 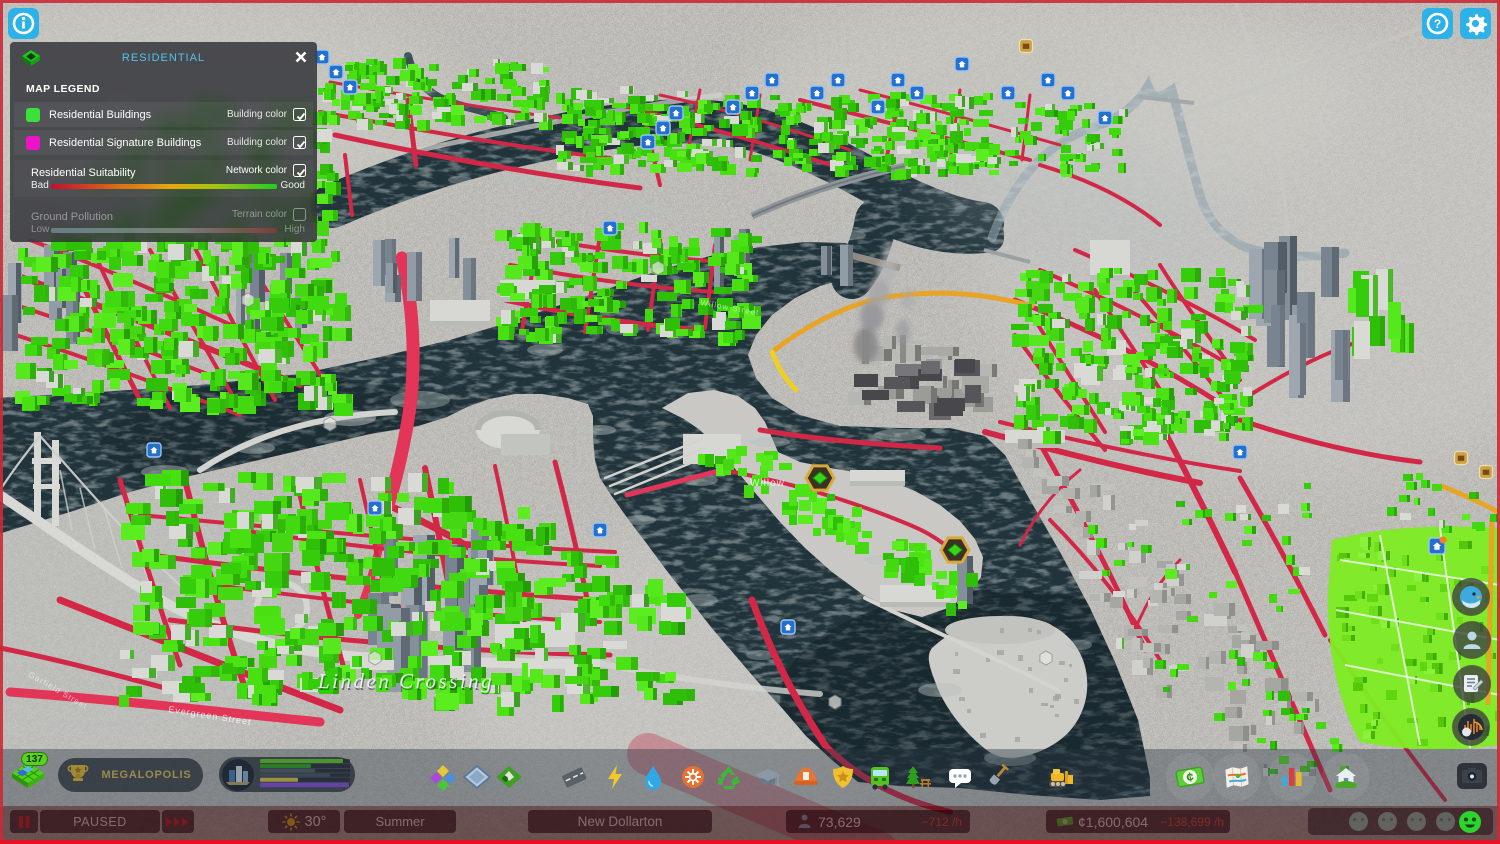 What do you see at coordinates (767, 483) in the screenshot?
I see `svg-text: Willow` at bounding box center [767, 483].